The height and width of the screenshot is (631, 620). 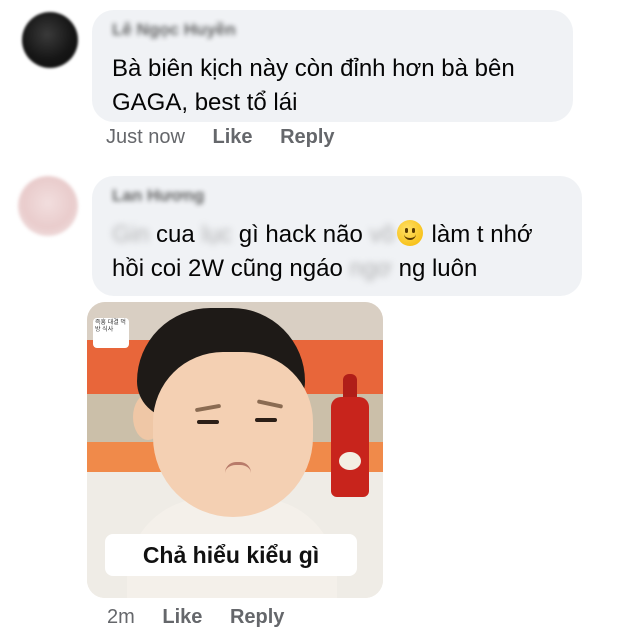 What do you see at coordinates (175, 234) in the screenshot?
I see `text-segment: cua` at bounding box center [175, 234].